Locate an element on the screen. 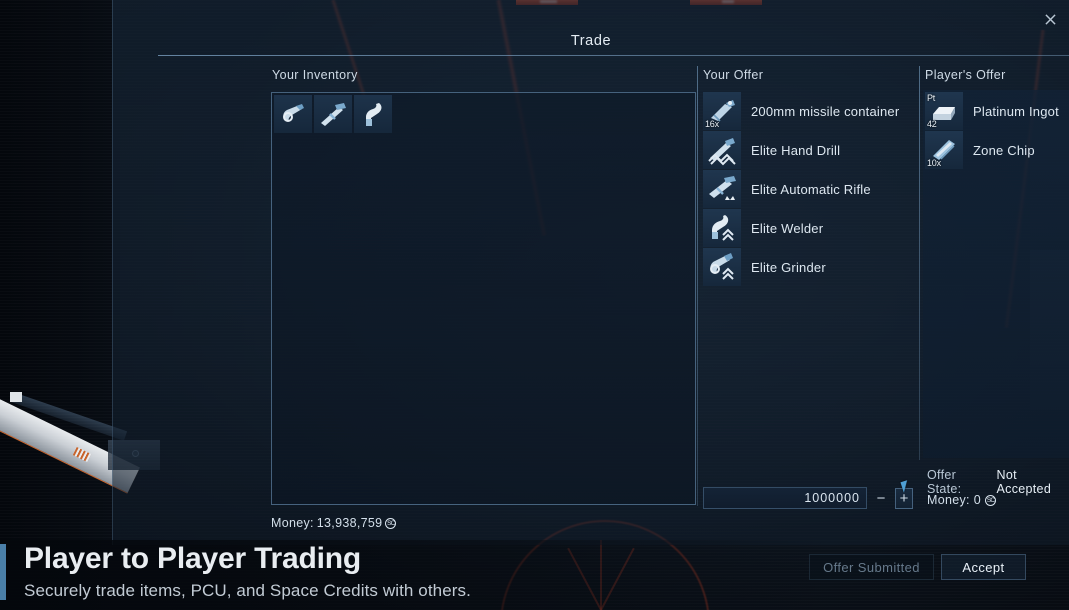  list-item: Pt 42 Platinum Ingot is located at coordinates (997, 111).